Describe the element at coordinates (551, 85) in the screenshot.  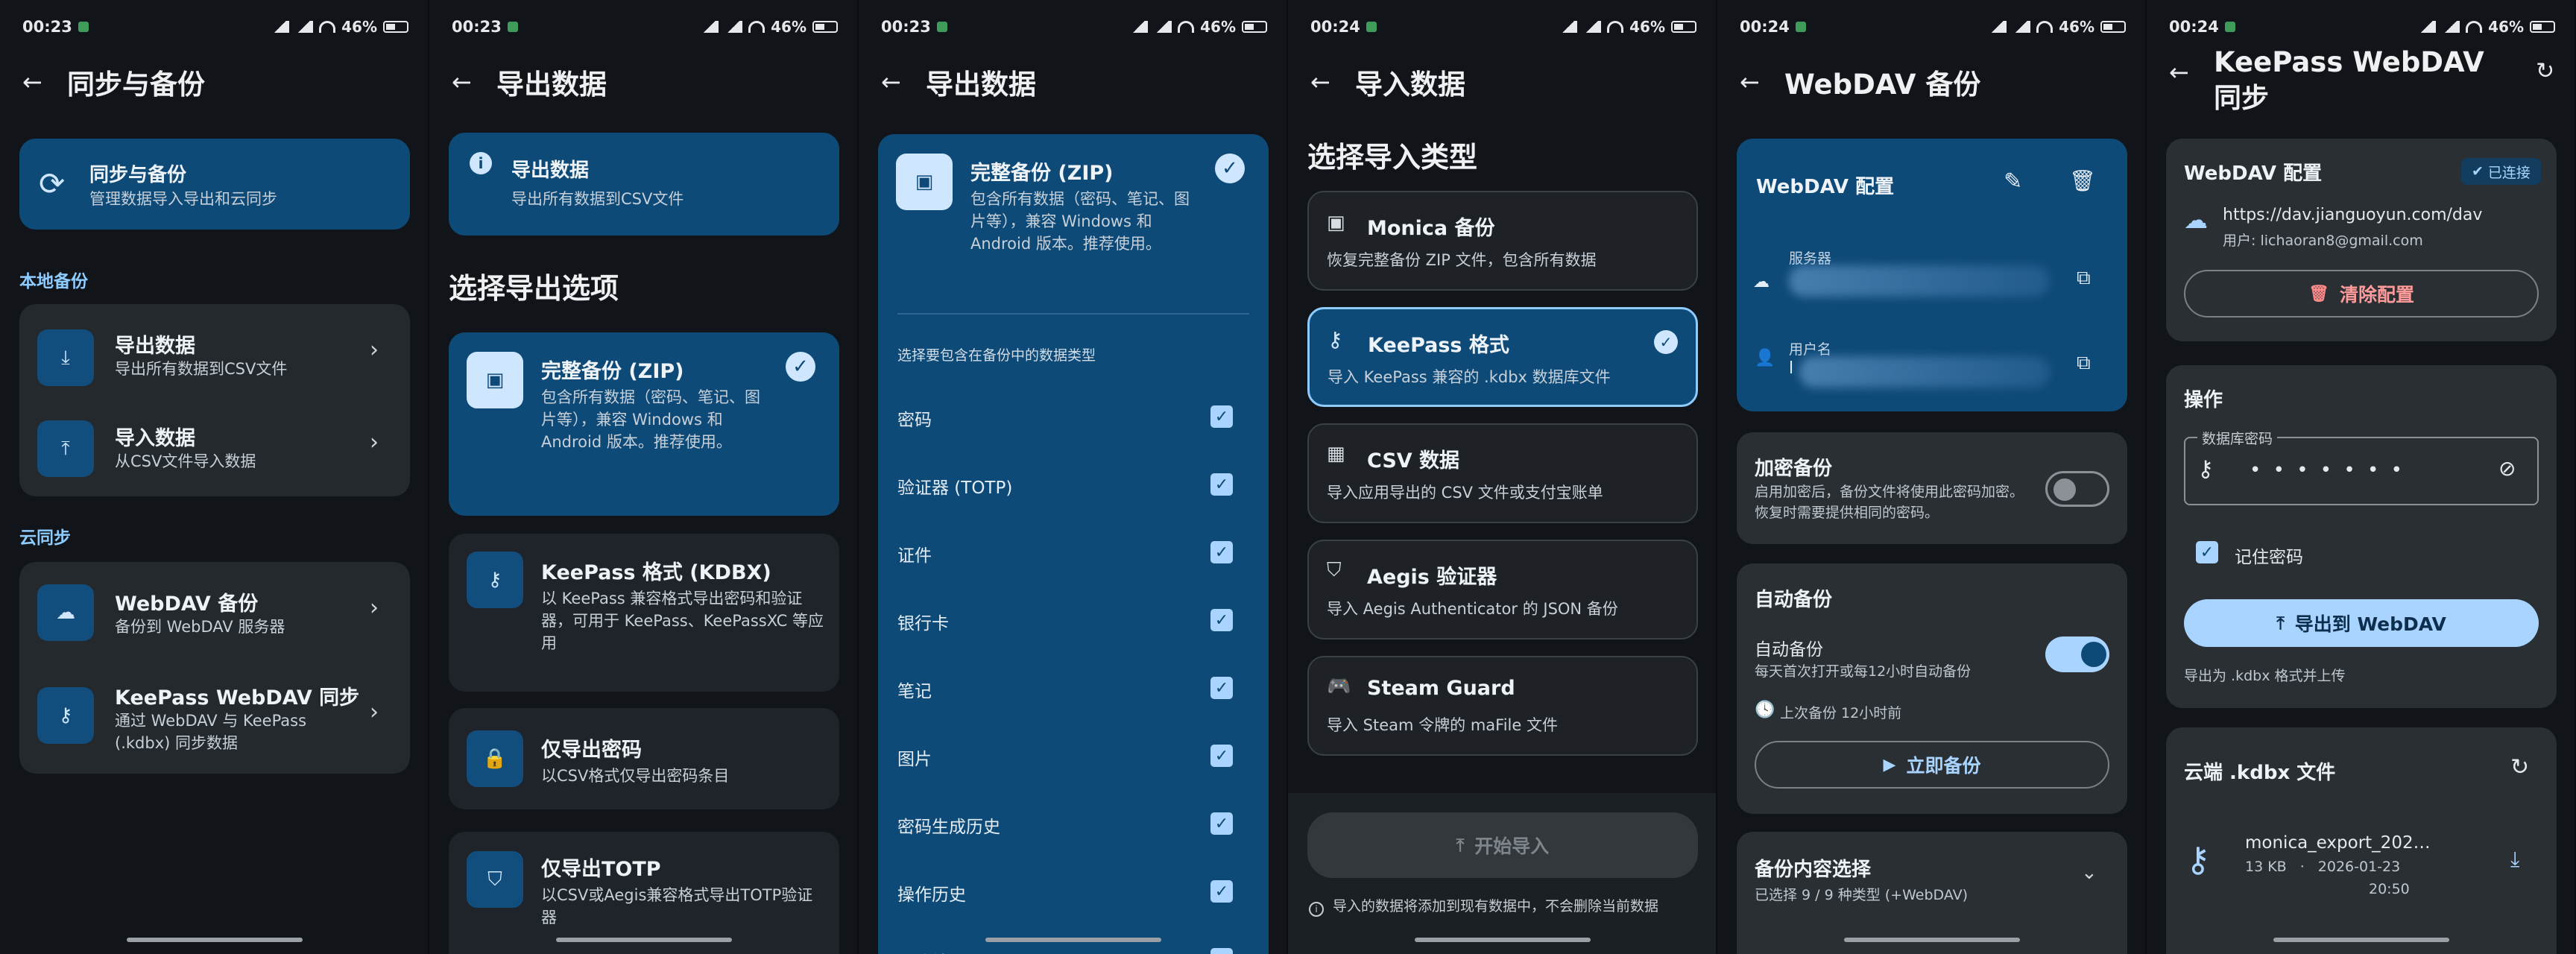
I see `page-title: 导出数据` at that location.